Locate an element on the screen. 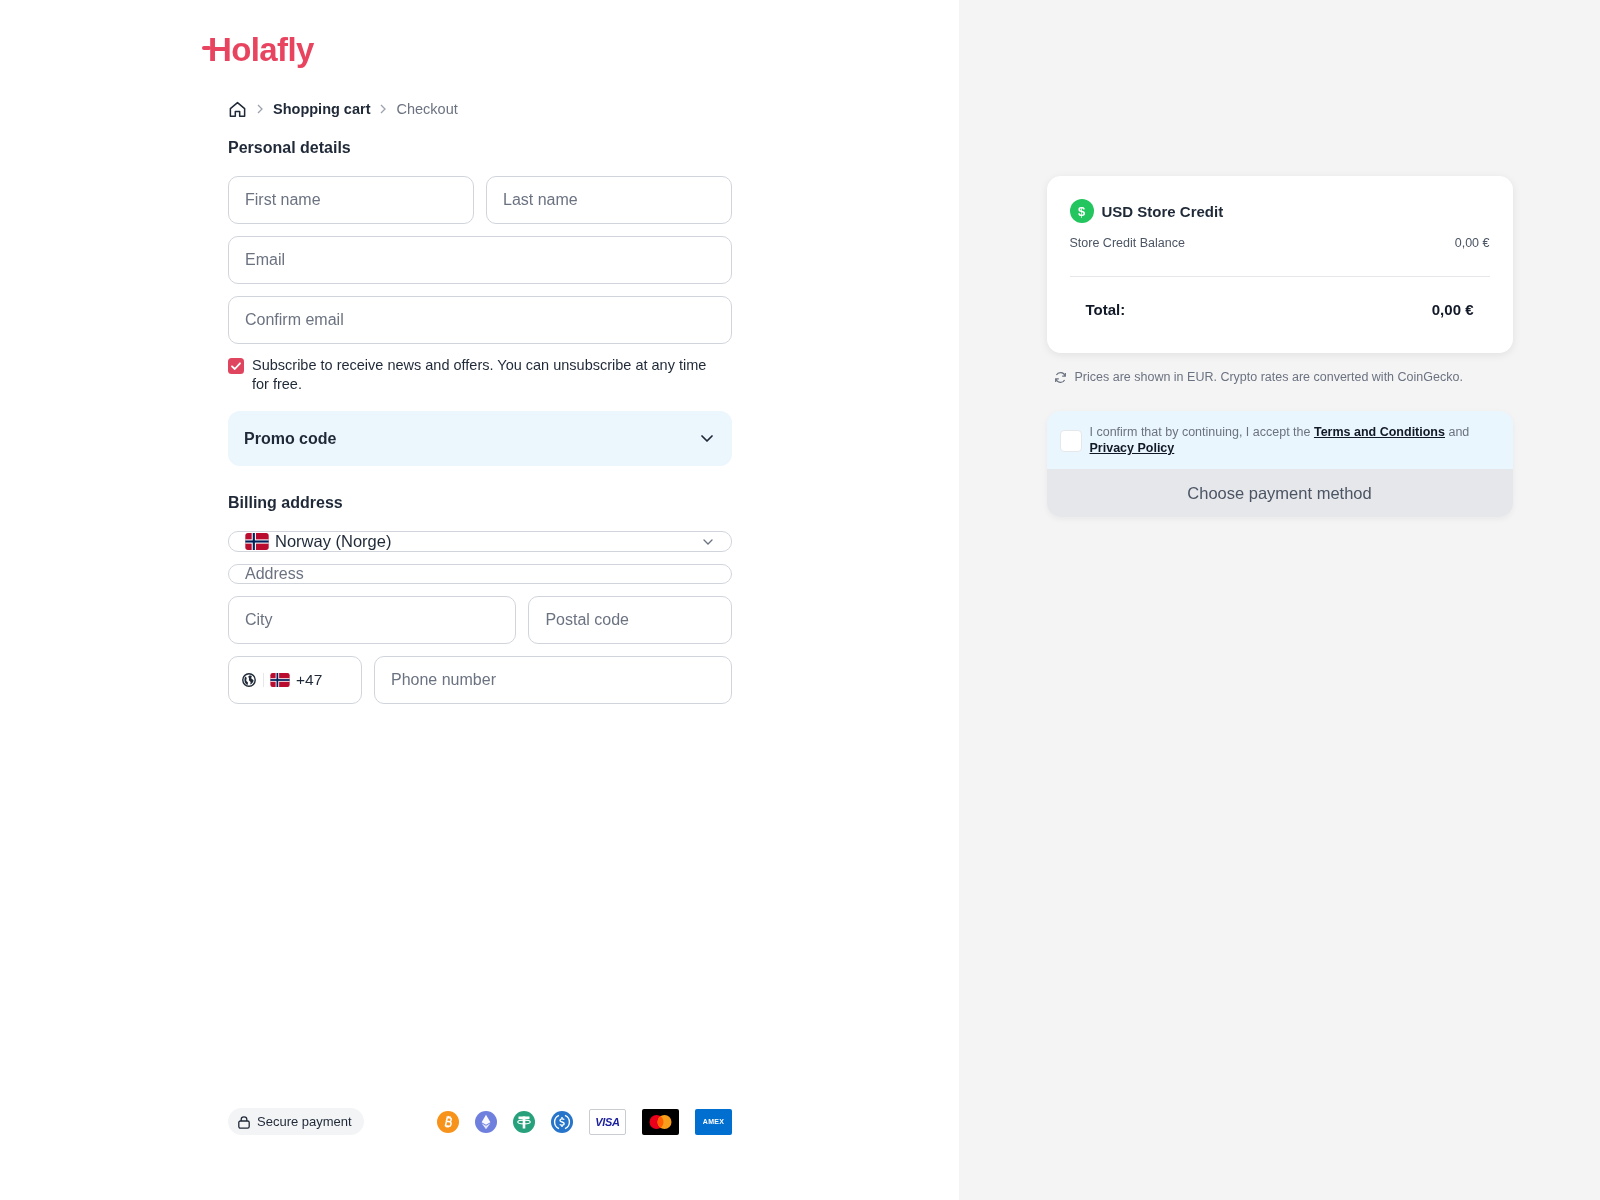  breadcrumb-link: Shopping cart is located at coordinates (322, 109).